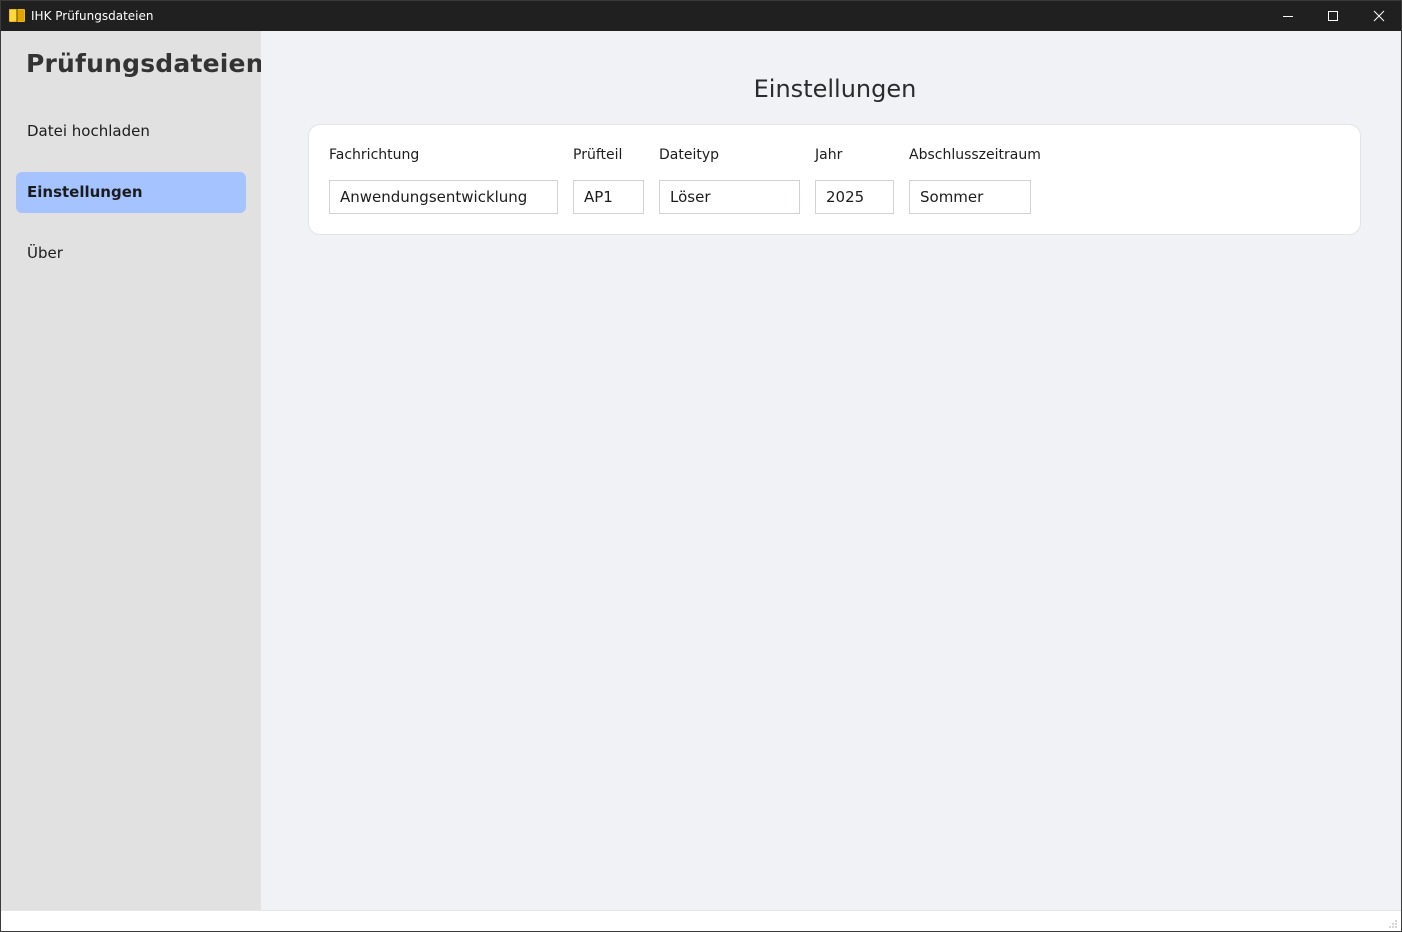 The width and height of the screenshot is (1402, 932). Describe the element at coordinates (131, 253) in the screenshot. I see `sidebar-item-about: Über` at that location.